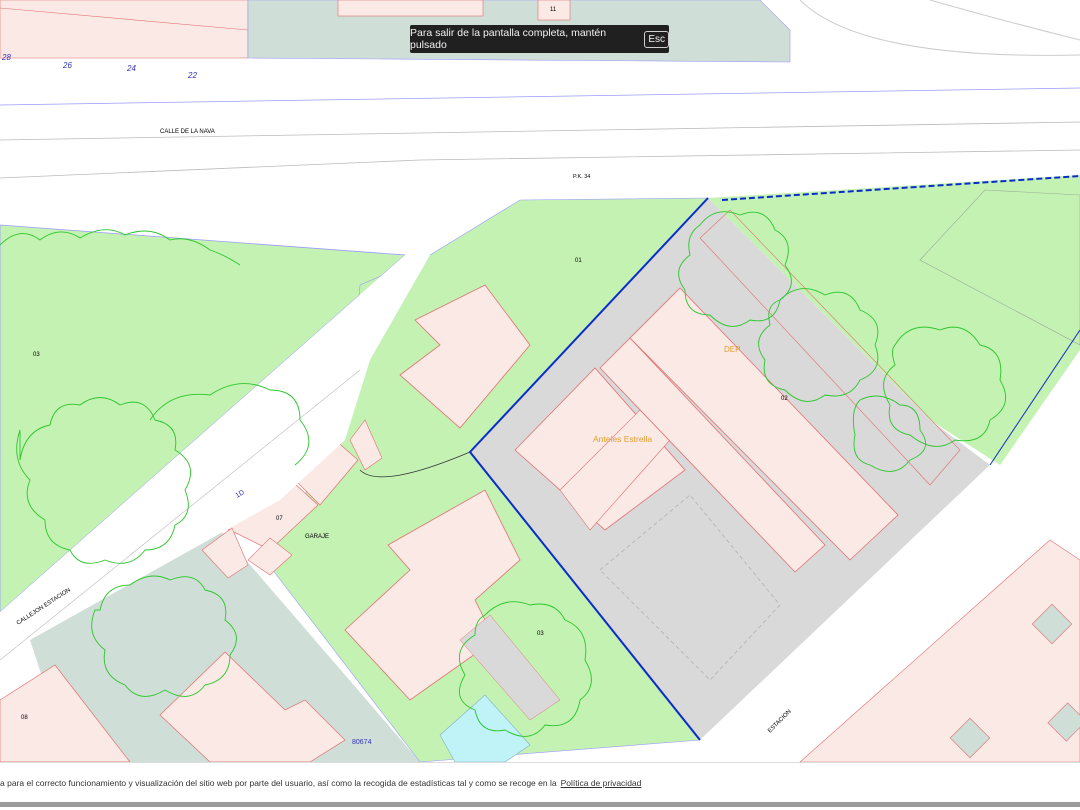  What do you see at coordinates (578, 261) in the screenshot?
I see `parcel-number-01: 01` at bounding box center [578, 261].